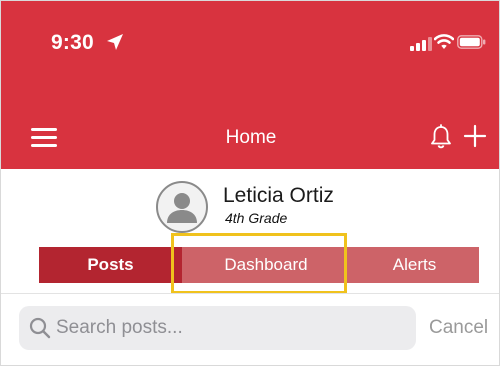 This screenshot has height=366, width=500. What do you see at coordinates (251, 137) in the screenshot?
I see `page-title: Home` at bounding box center [251, 137].